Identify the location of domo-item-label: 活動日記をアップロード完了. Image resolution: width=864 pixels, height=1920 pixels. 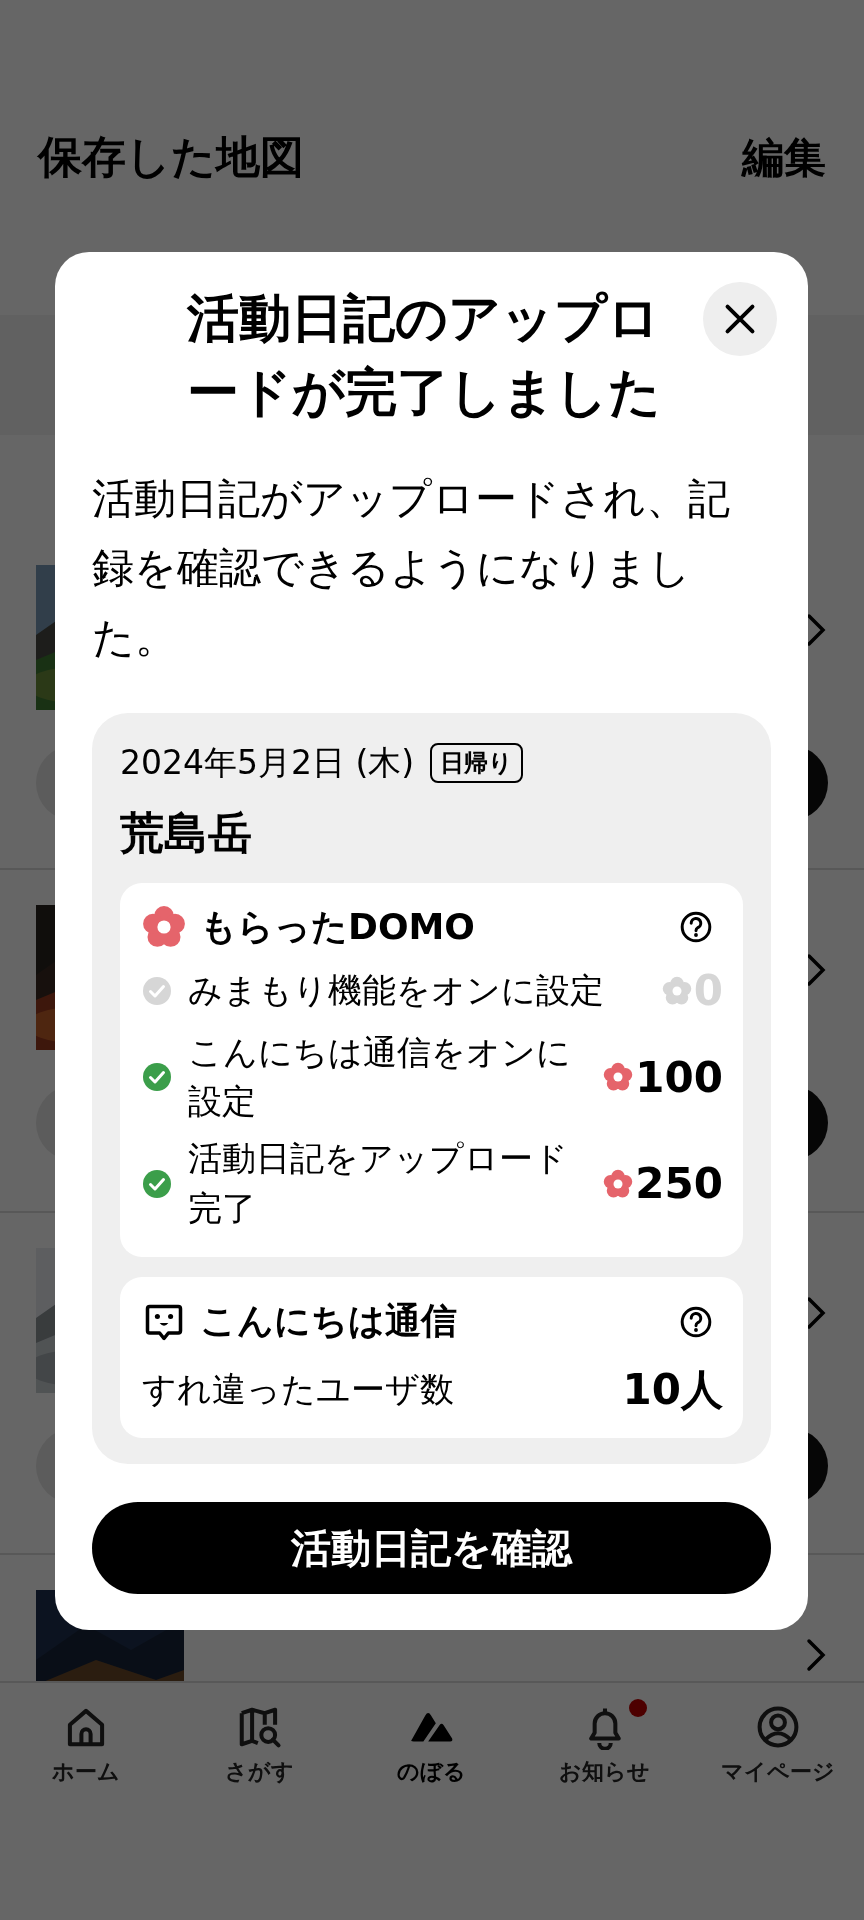
(378, 1183).